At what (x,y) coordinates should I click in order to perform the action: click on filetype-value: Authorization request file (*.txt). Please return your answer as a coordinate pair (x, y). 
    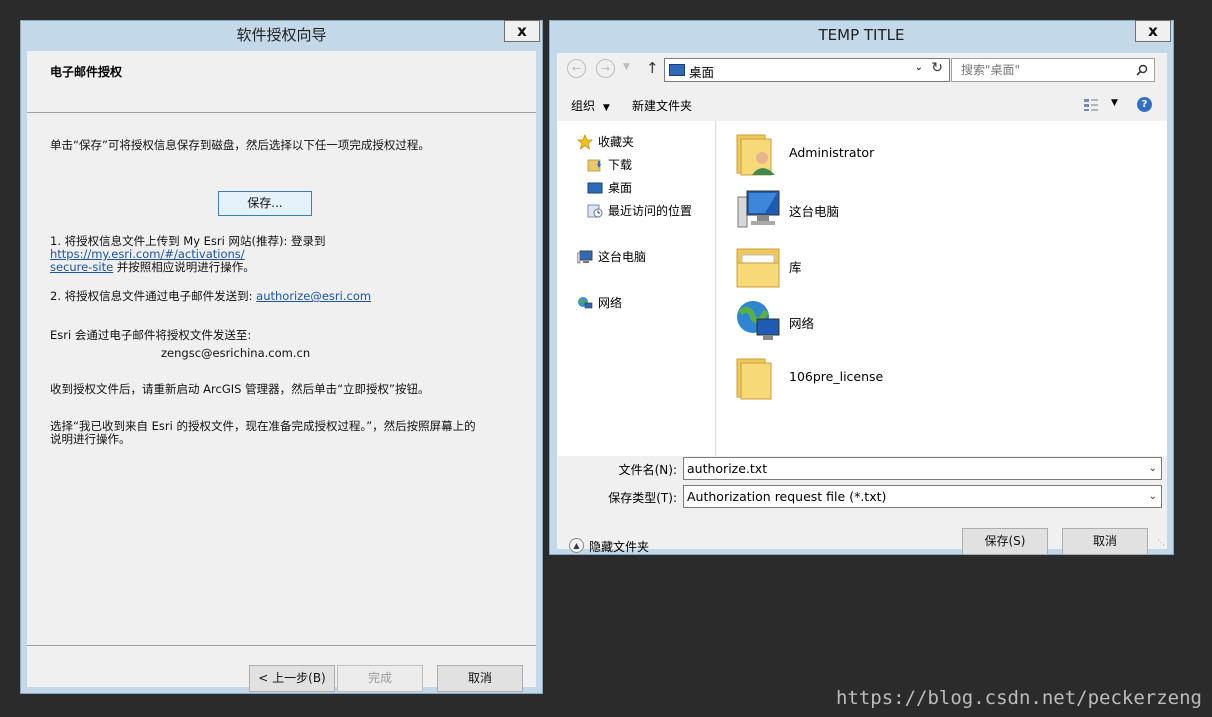
    Looking at the image, I should click on (787, 496).